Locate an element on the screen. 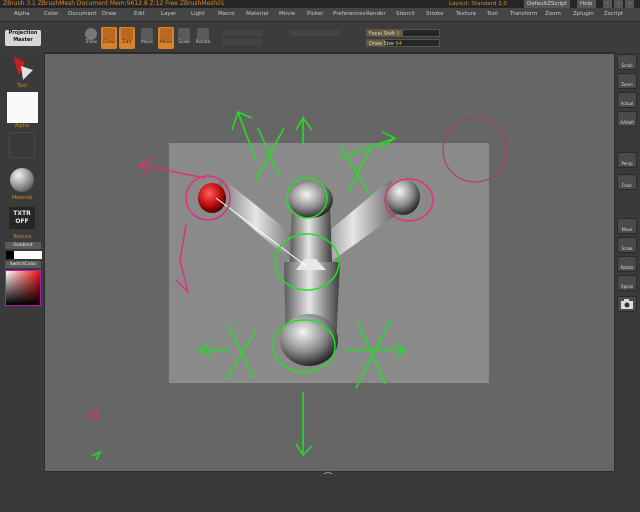 The image size is (640, 512). actual-button: Actual is located at coordinates (627, 100).